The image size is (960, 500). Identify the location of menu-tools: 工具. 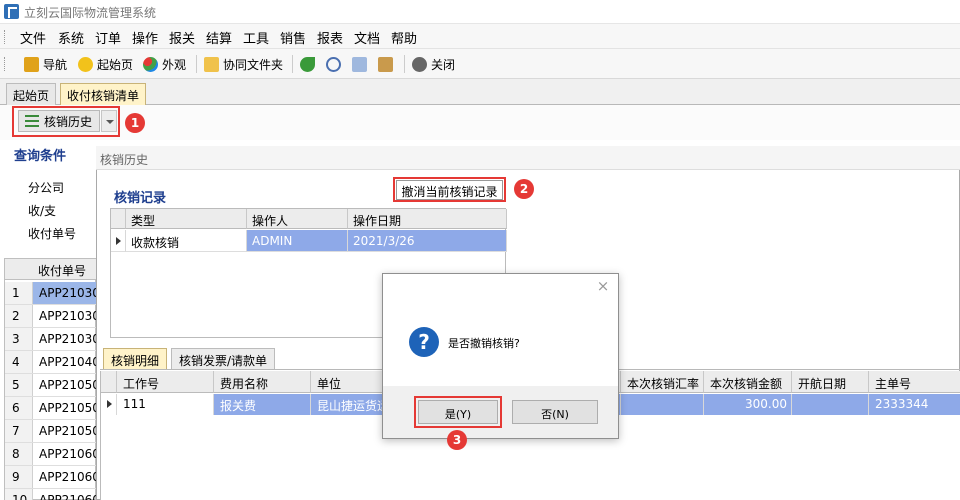
(256, 37).